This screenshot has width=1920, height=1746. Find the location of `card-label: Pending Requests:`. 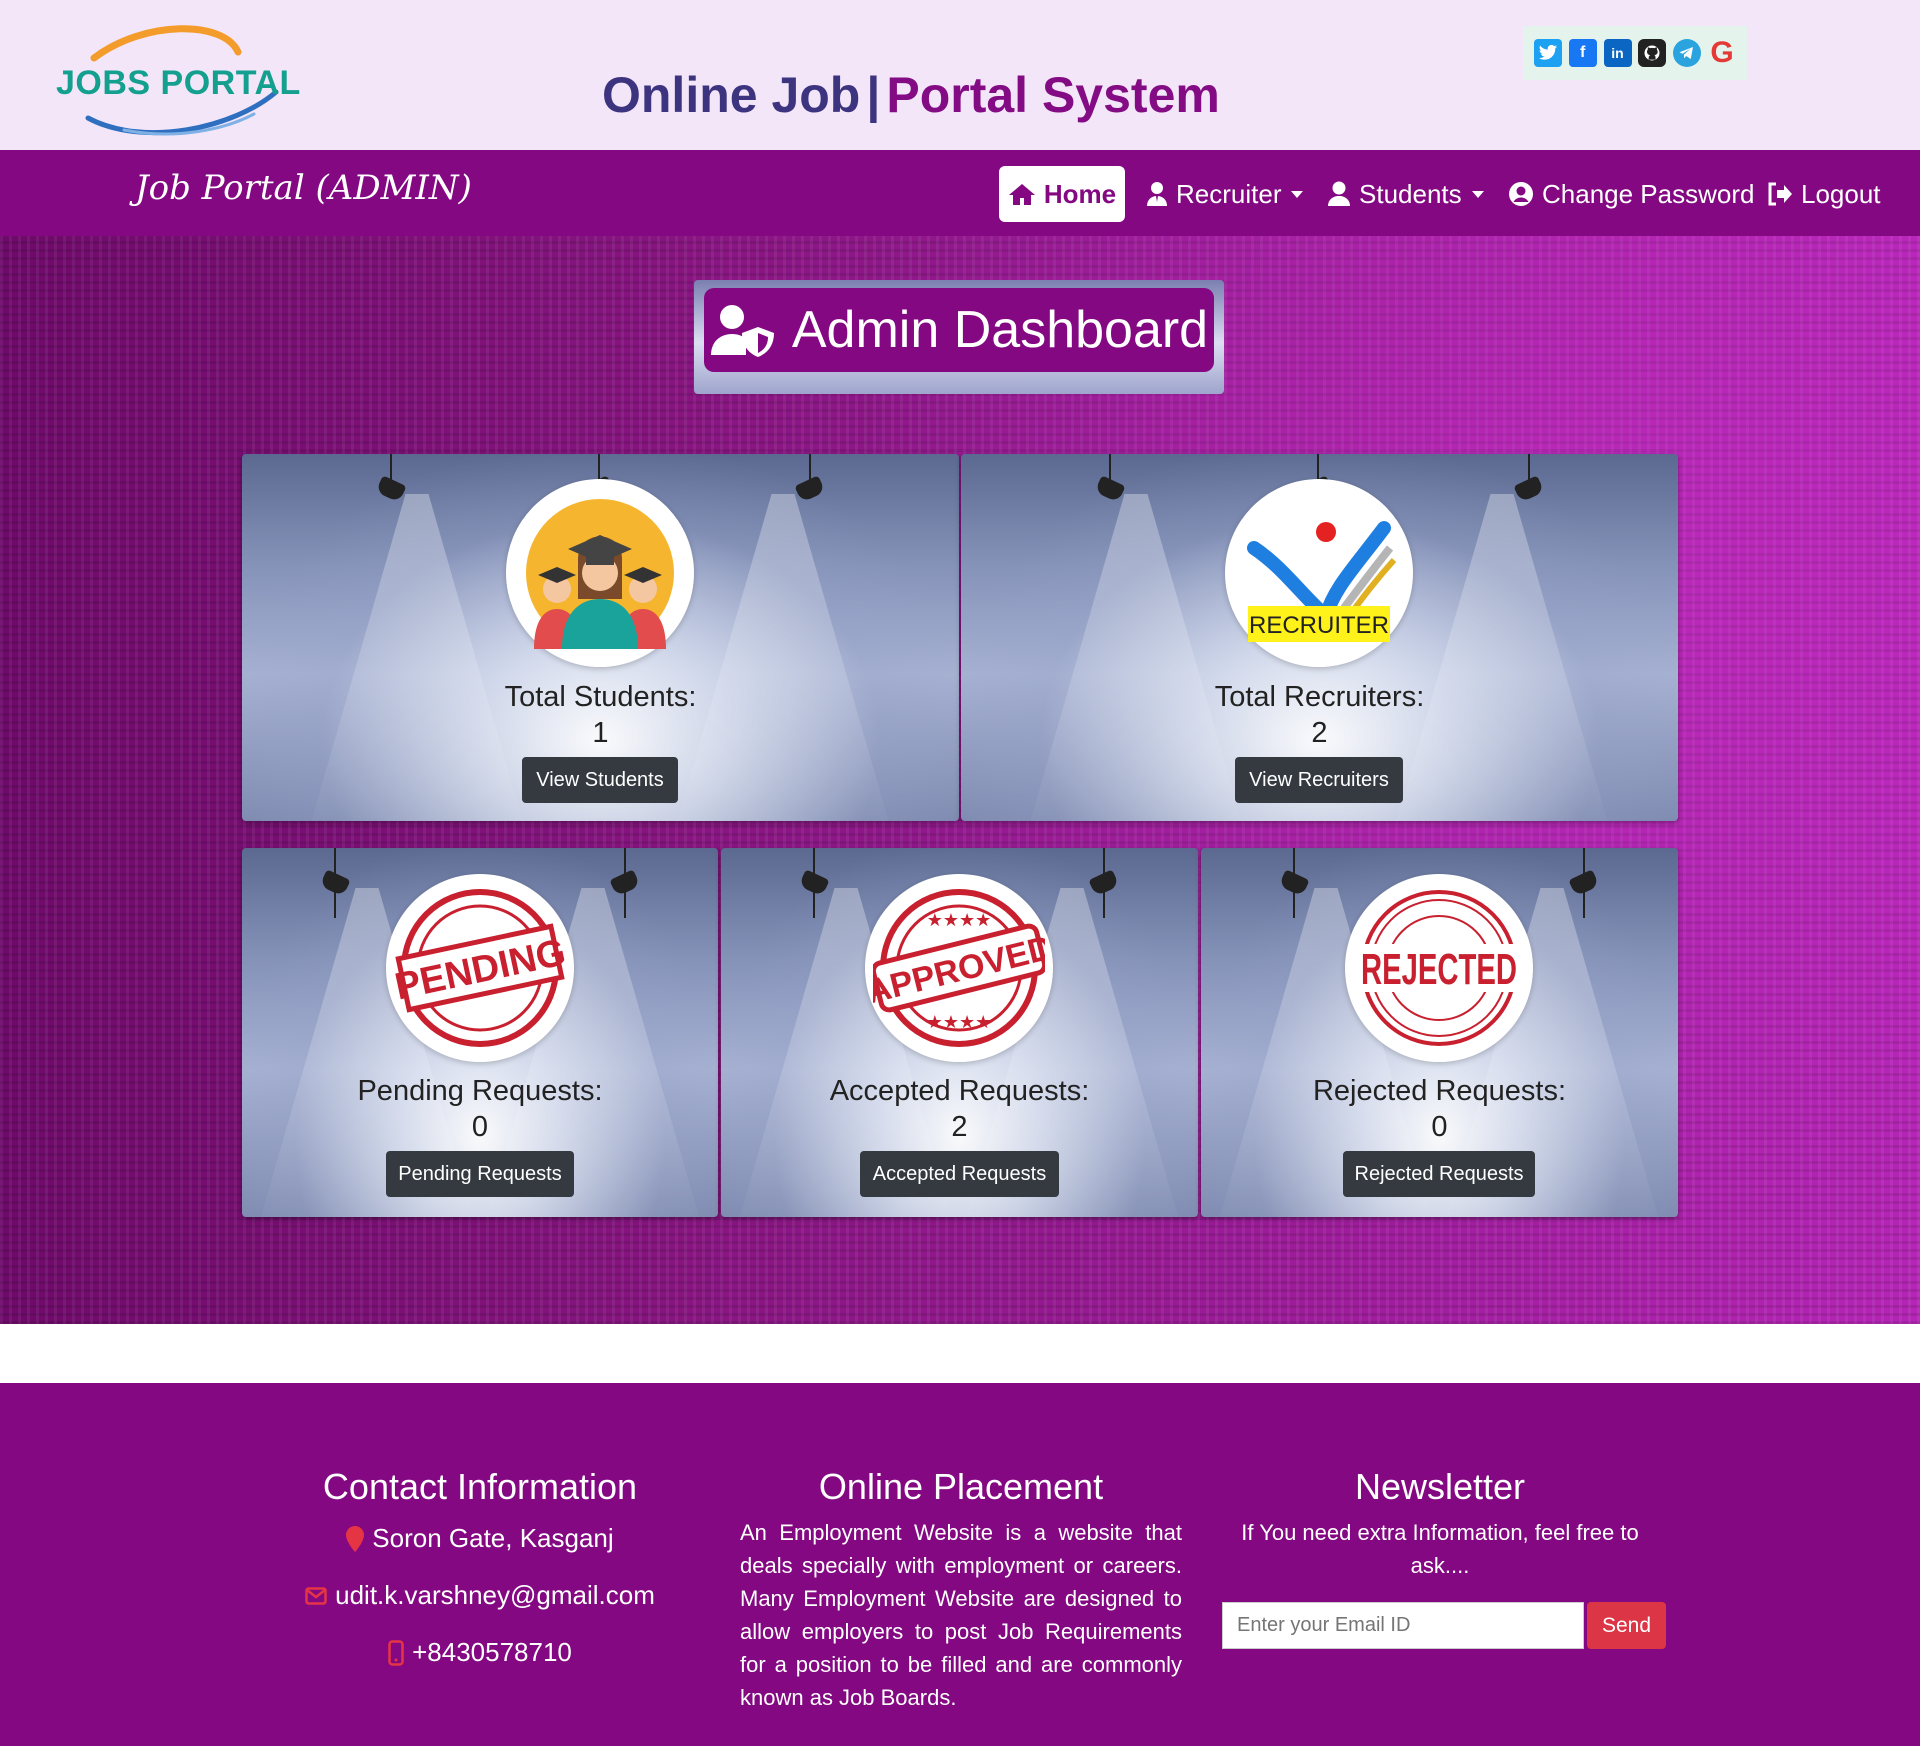

card-label: Pending Requests: is located at coordinates (480, 1091).